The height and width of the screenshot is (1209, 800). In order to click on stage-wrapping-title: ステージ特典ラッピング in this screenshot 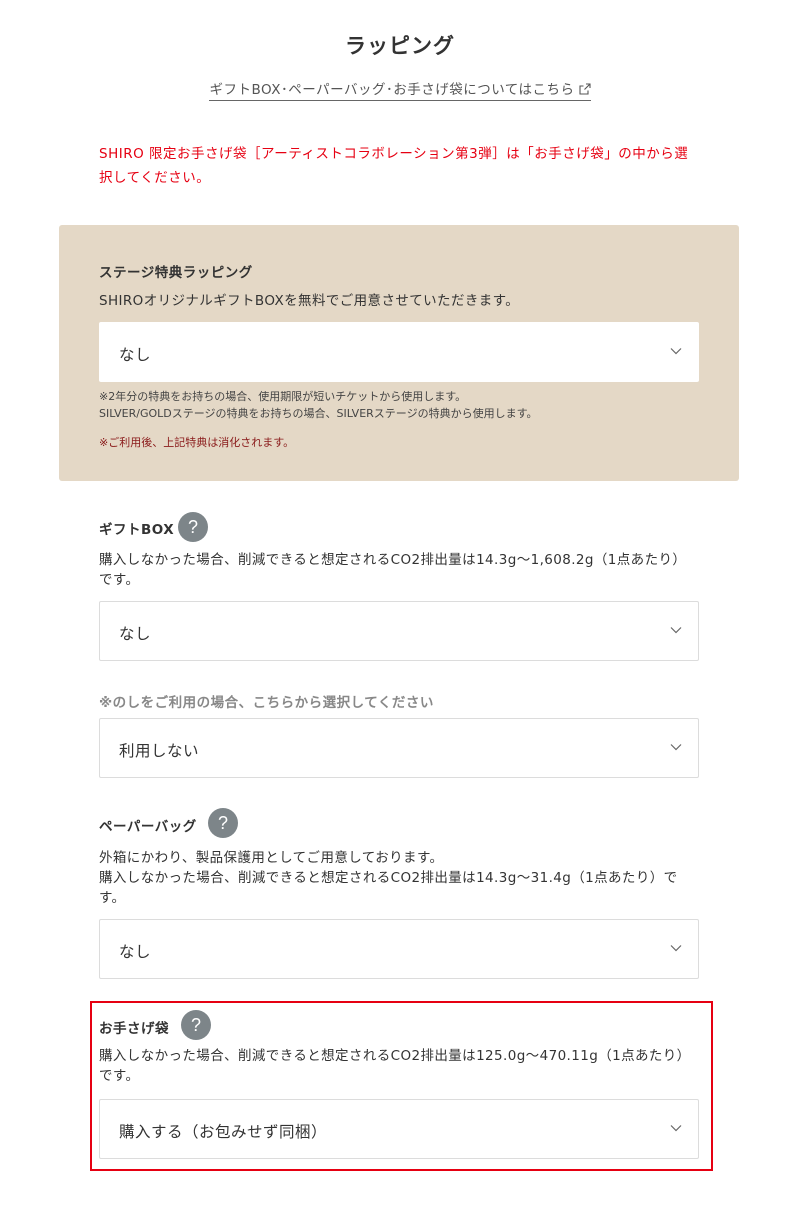, I will do `click(176, 273)`.